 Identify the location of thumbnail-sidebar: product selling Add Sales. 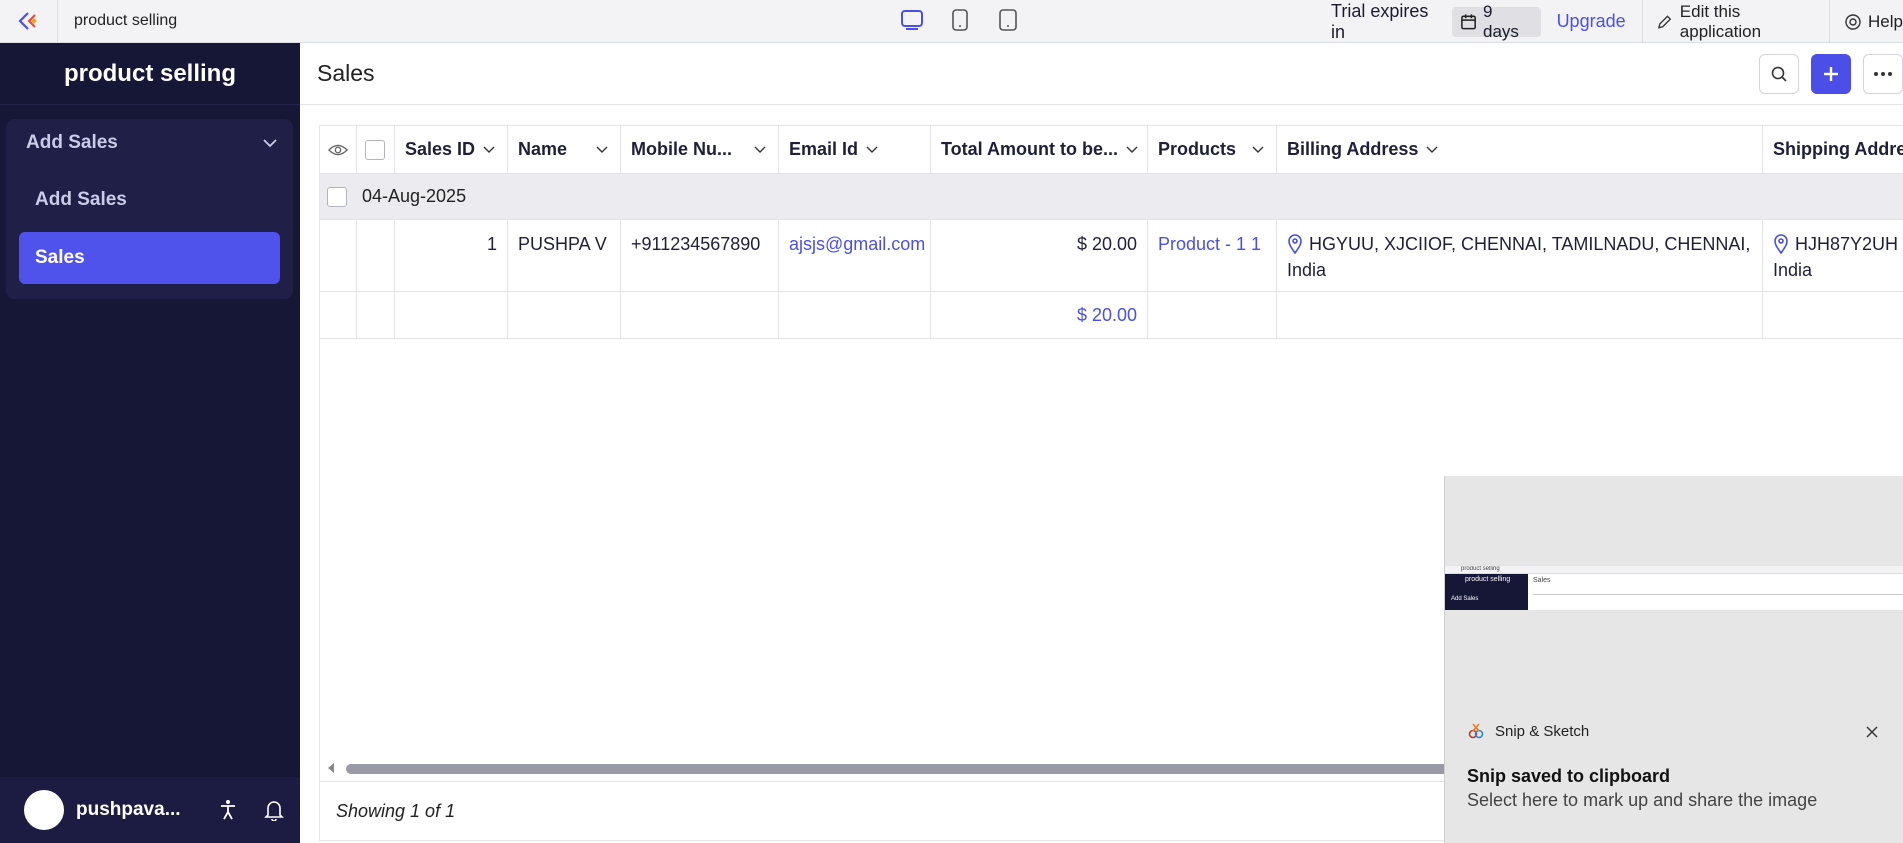
(1486, 592).